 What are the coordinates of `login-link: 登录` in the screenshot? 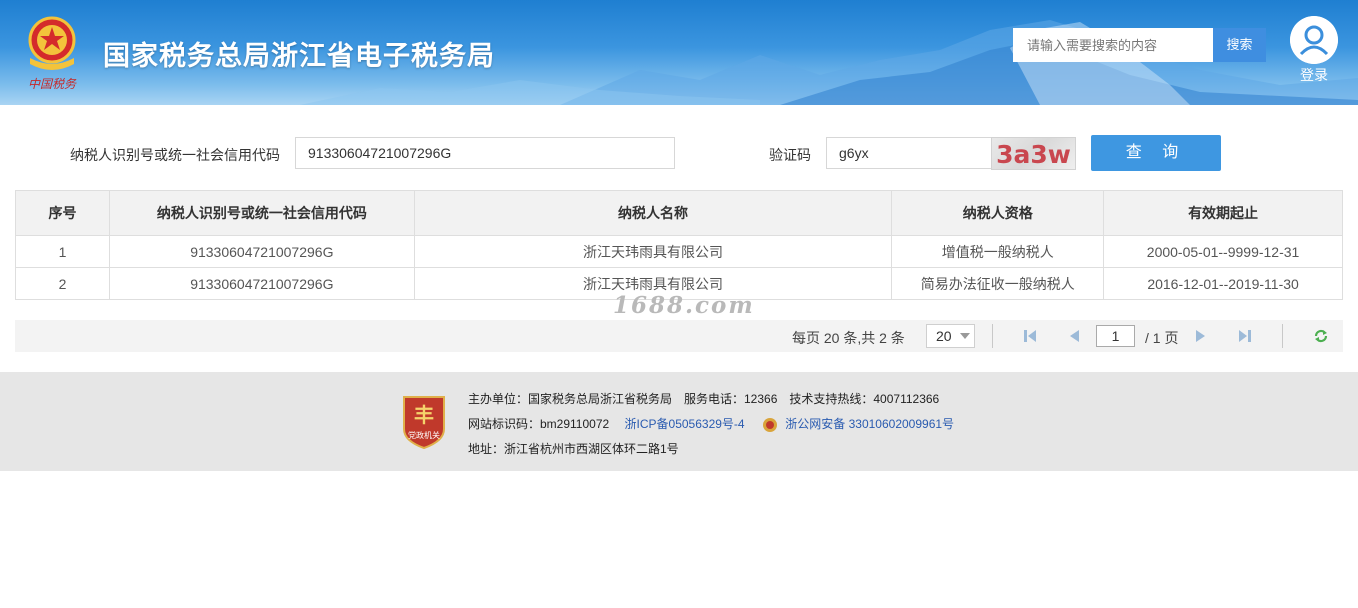 It's located at (1314, 75).